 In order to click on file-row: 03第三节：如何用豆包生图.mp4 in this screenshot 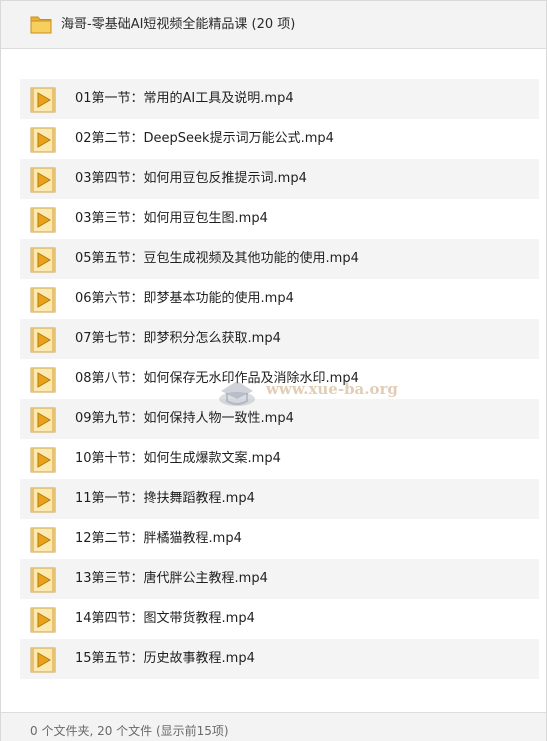, I will do `click(279, 219)`.